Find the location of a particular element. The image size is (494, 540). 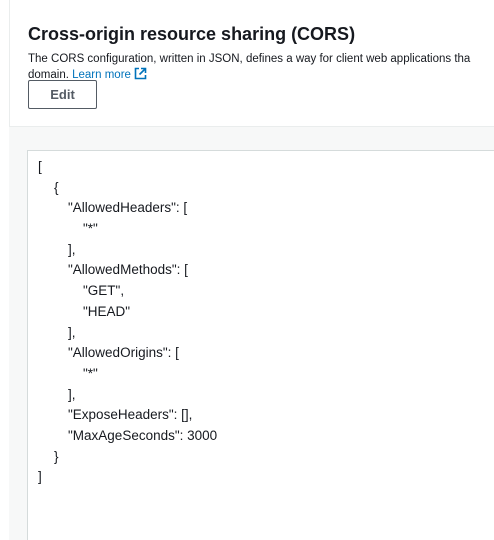

code-line: "AllowedOrigins": [ is located at coordinates (123, 353).